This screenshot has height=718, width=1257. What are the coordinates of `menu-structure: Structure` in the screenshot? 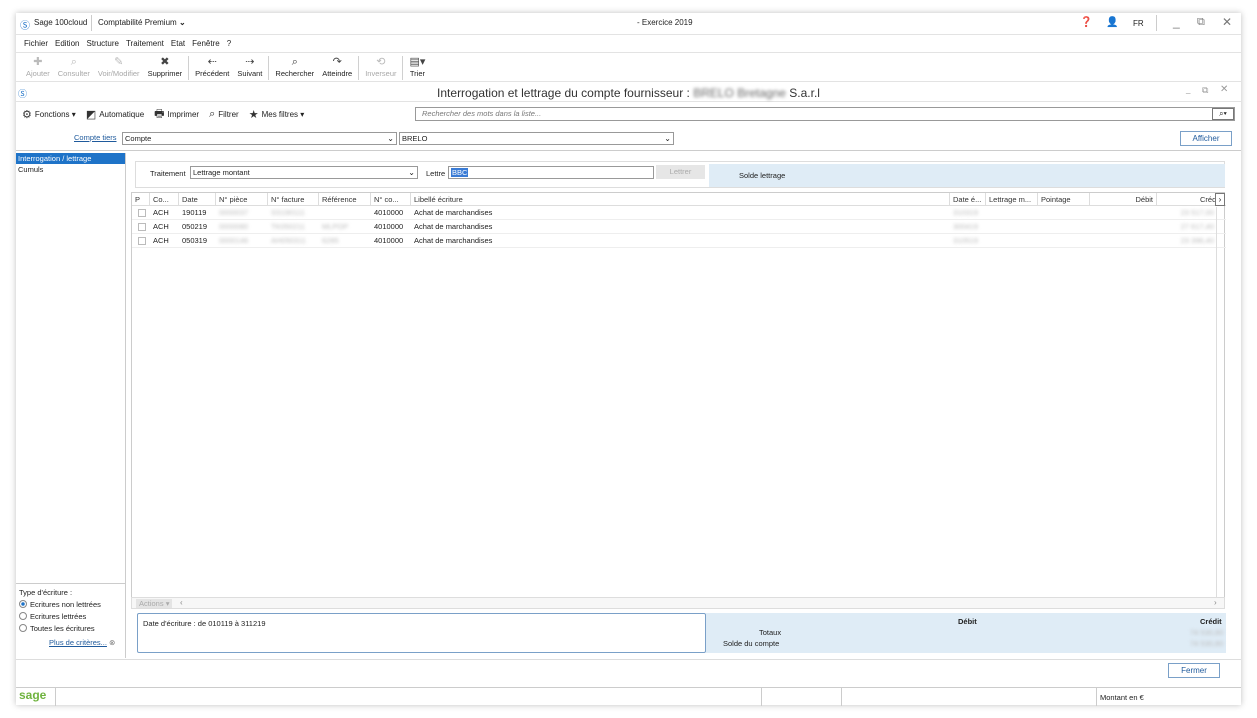 It's located at (102, 43).